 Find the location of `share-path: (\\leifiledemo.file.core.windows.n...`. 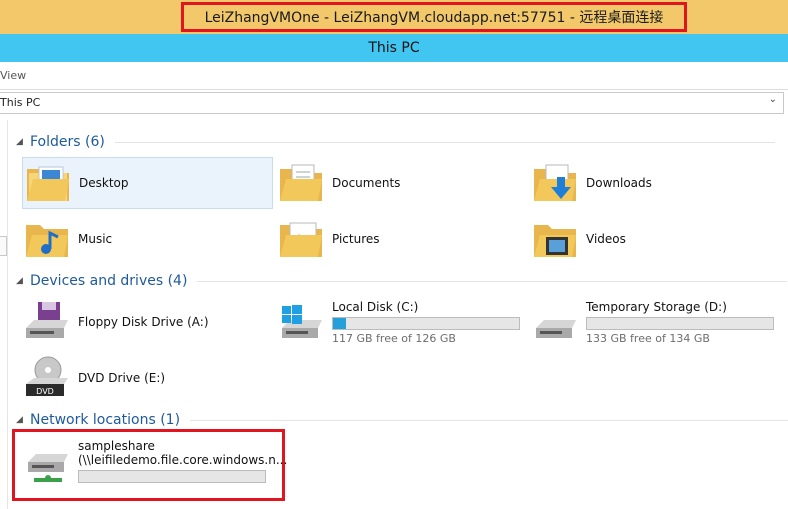

share-path: (\\leifiledemo.file.core.windows.n... is located at coordinates (183, 460).